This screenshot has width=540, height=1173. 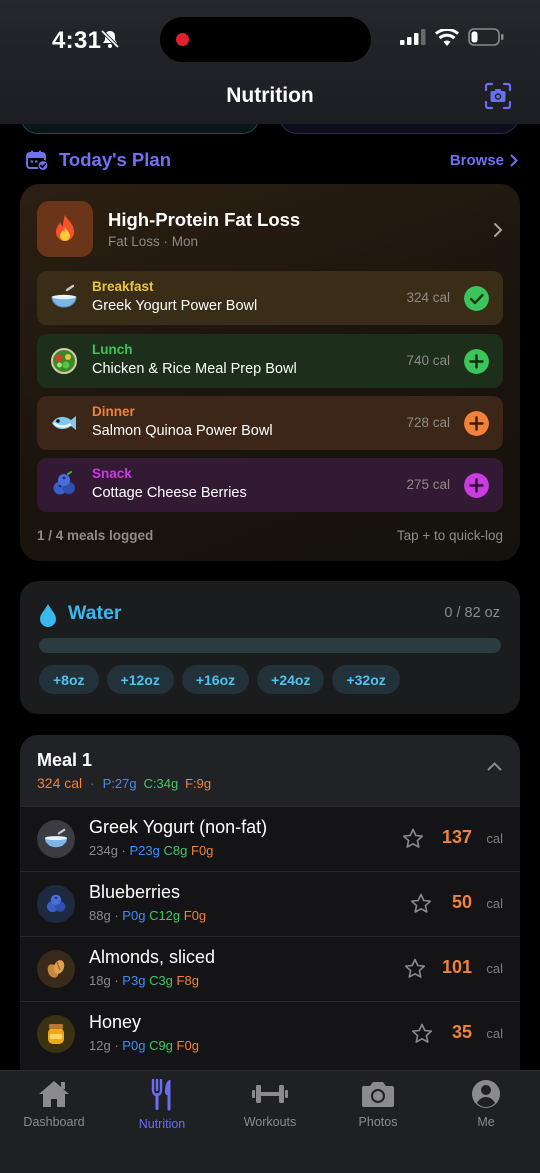 I want to click on meal-type-label: Lunch, so click(x=112, y=349).